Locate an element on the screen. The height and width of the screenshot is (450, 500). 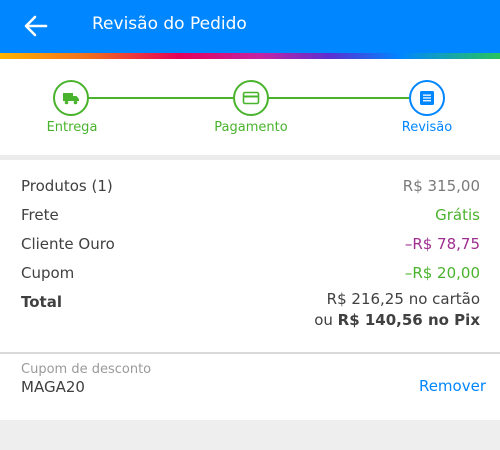
total-pix-line: ou R$ 140,56 no Pix is located at coordinates (397, 320).